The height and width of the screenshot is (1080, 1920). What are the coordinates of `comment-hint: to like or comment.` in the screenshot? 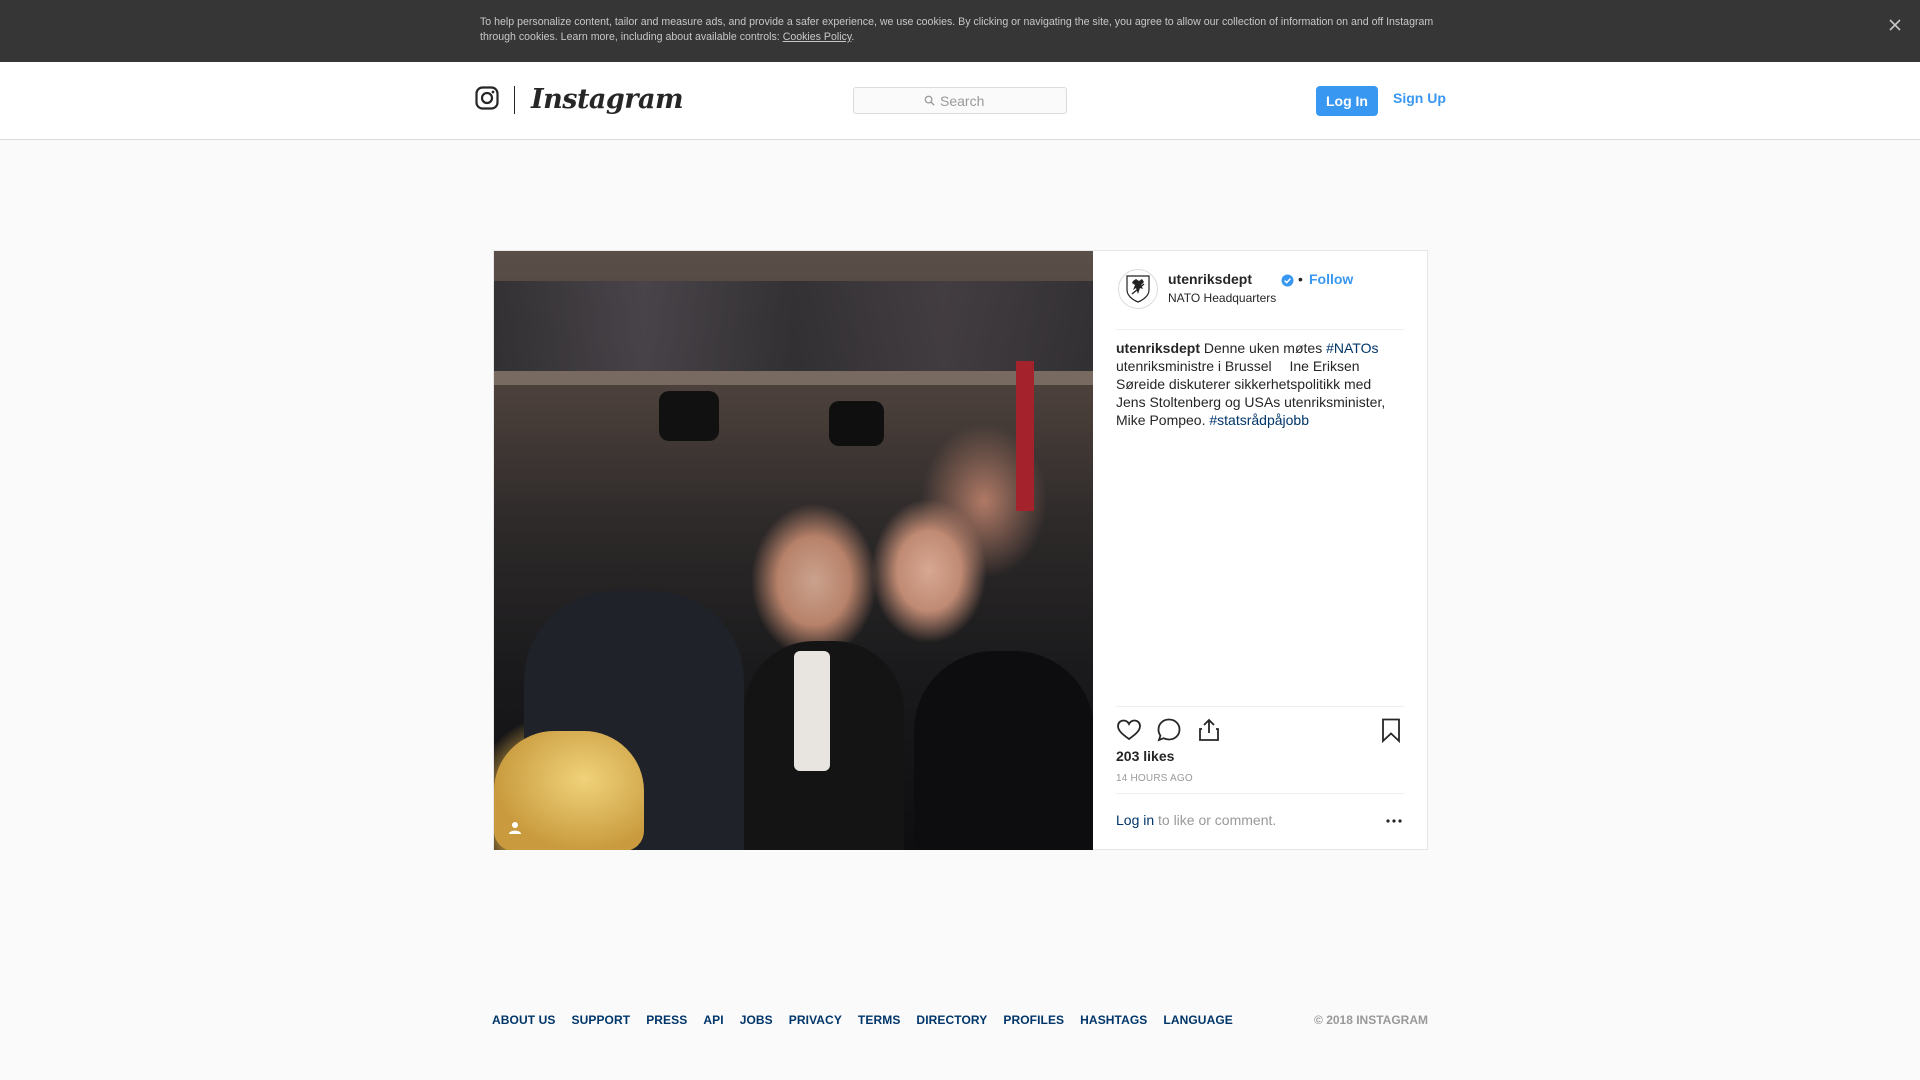 It's located at (1217, 820).